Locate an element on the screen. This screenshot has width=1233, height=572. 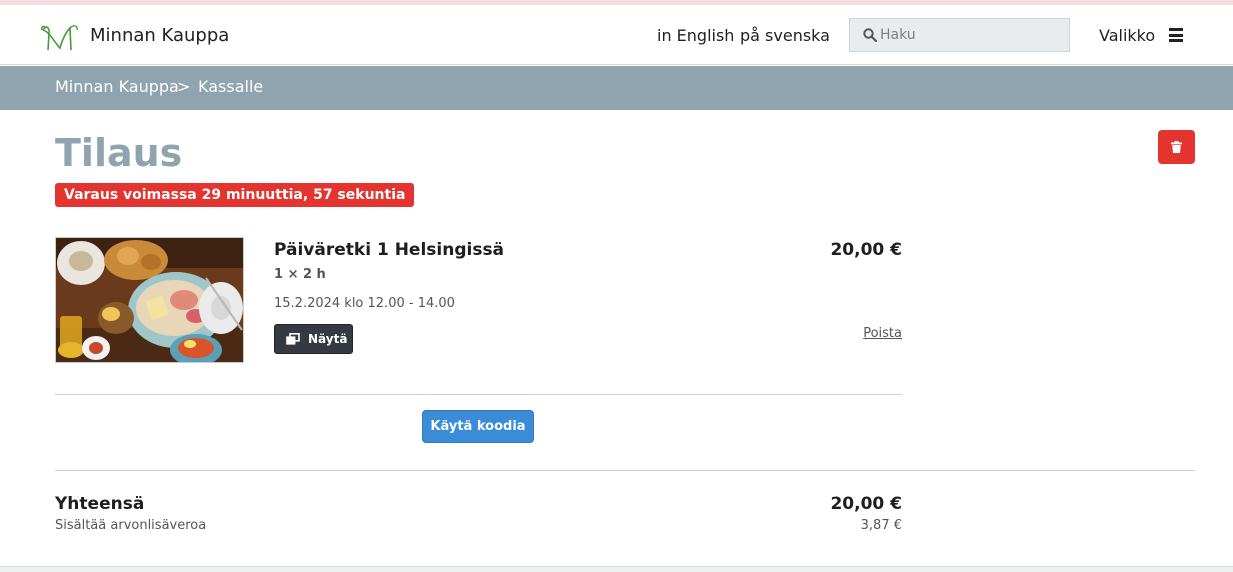
item-divider is located at coordinates (478, 394).